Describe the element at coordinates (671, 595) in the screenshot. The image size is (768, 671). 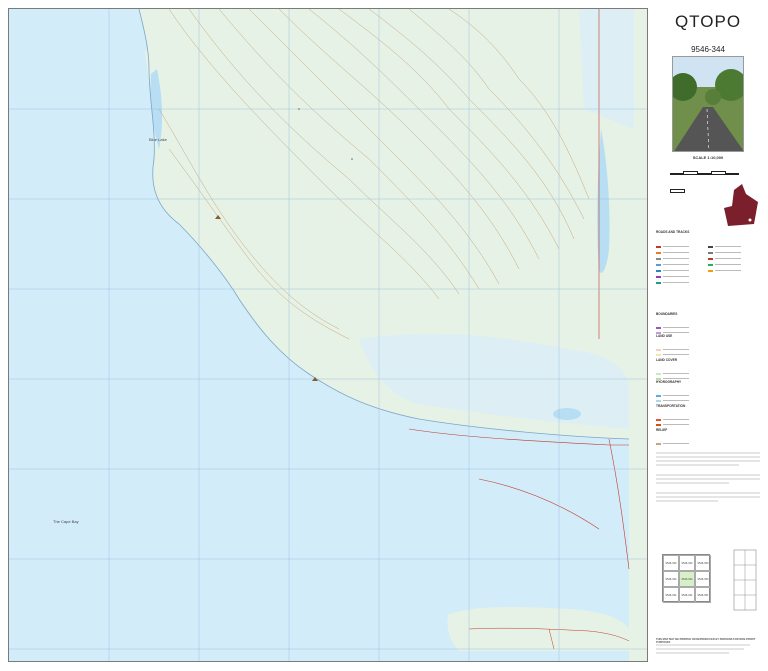
I see `grid-index-cell: 9546-331` at that location.